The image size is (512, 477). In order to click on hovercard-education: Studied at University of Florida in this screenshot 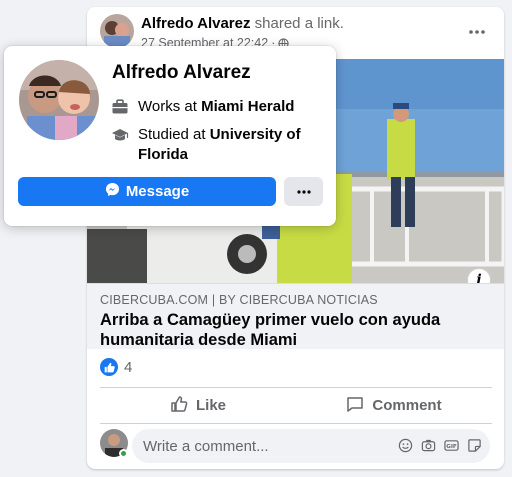, I will do `click(218, 145)`.